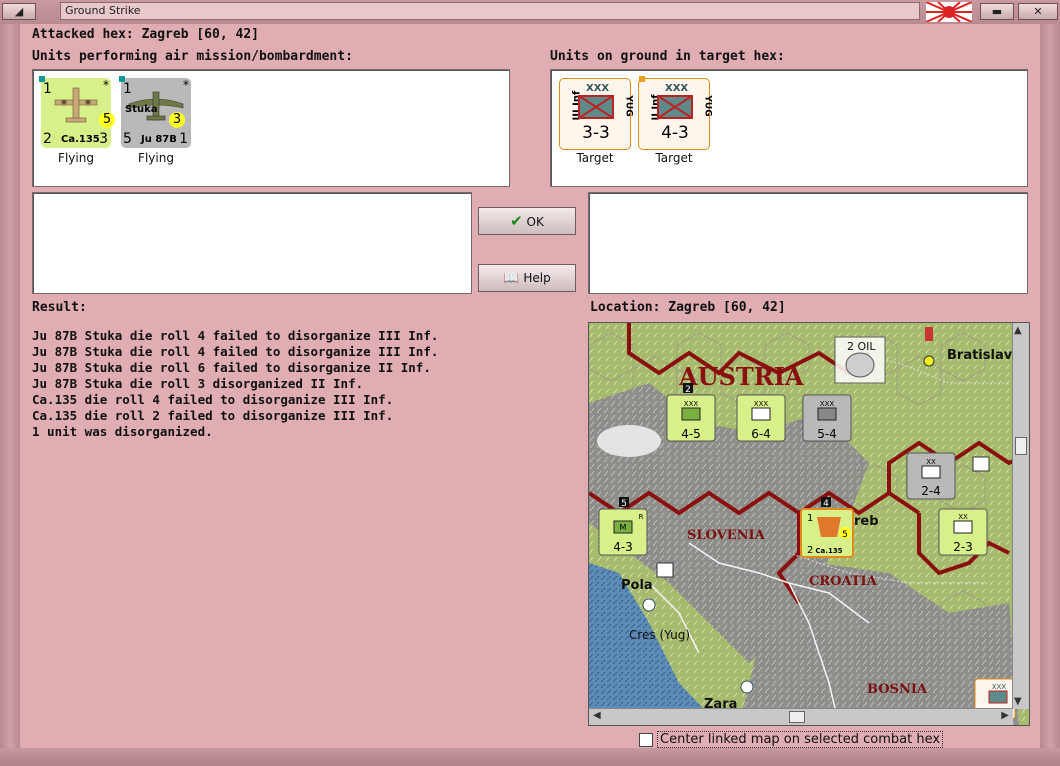 The image size is (1060, 766). Describe the element at coordinates (1005, 715) in the screenshot. I see `scroll-right-icon: ▶` at that location.